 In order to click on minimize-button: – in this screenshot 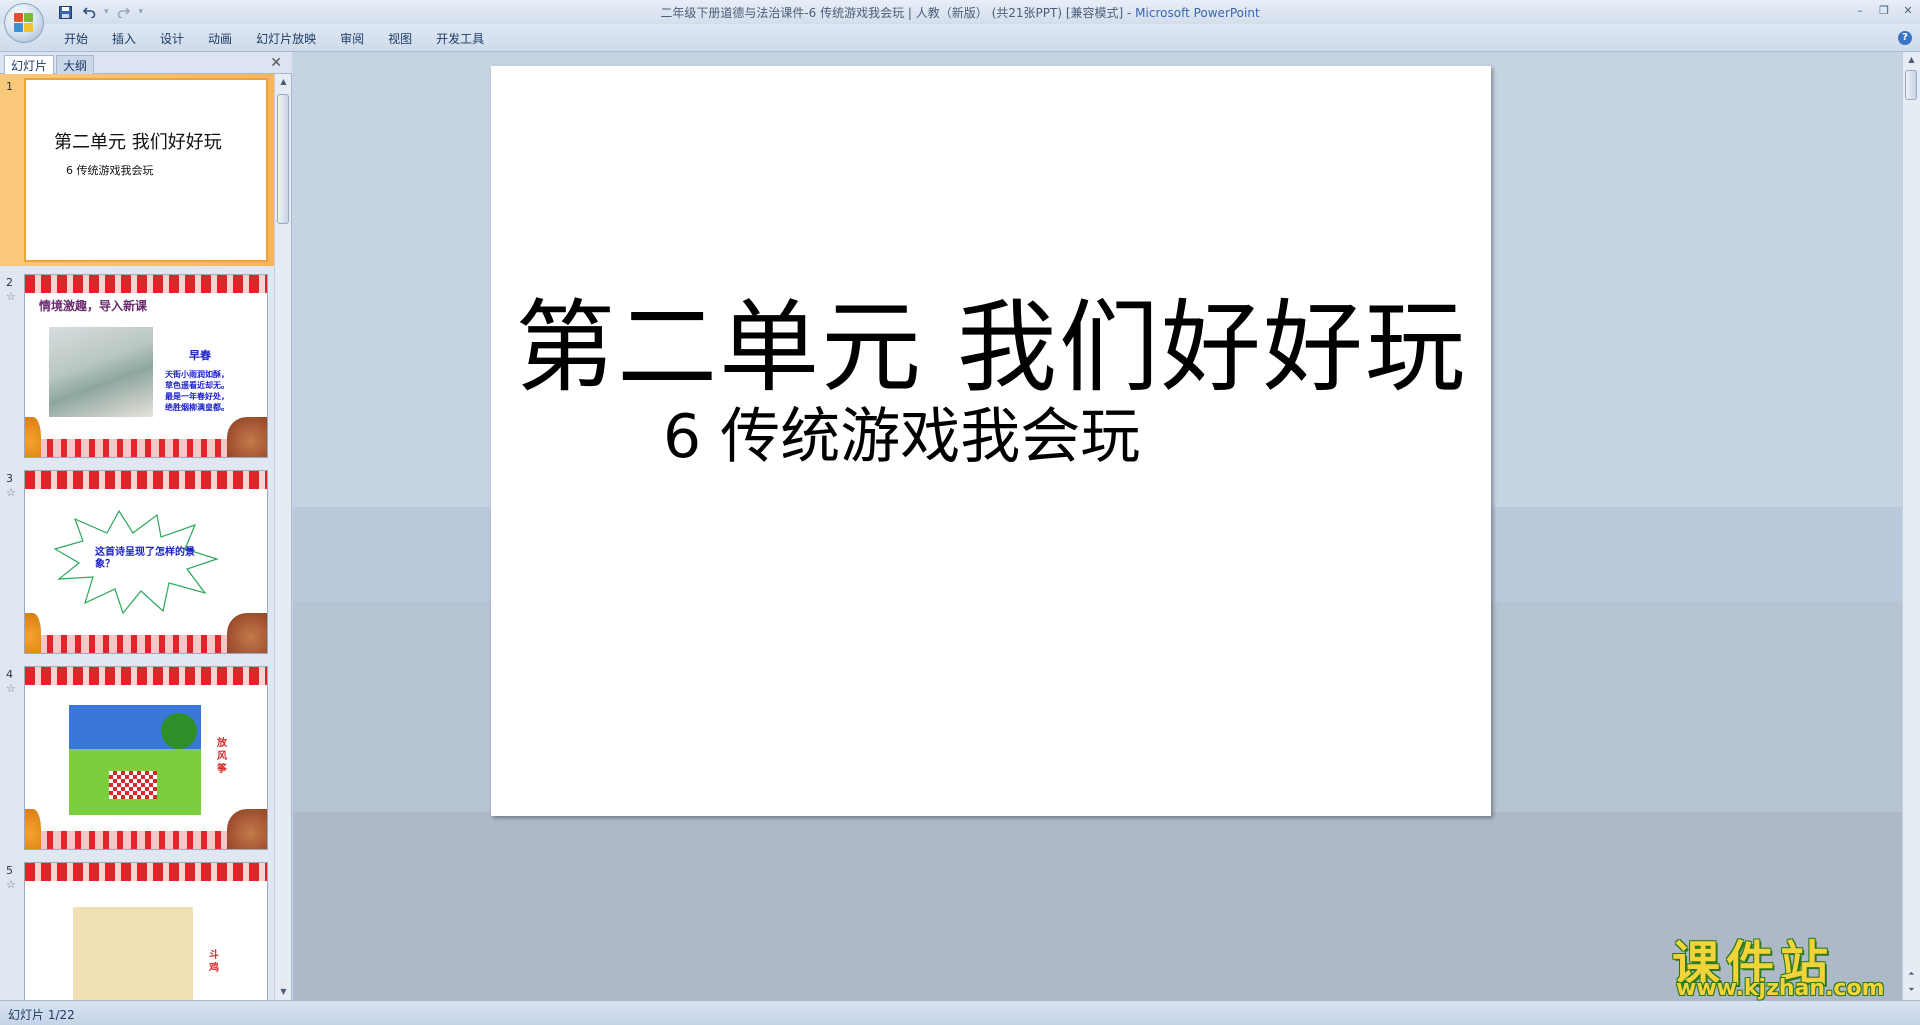, I will do `click(1860, 10)`.